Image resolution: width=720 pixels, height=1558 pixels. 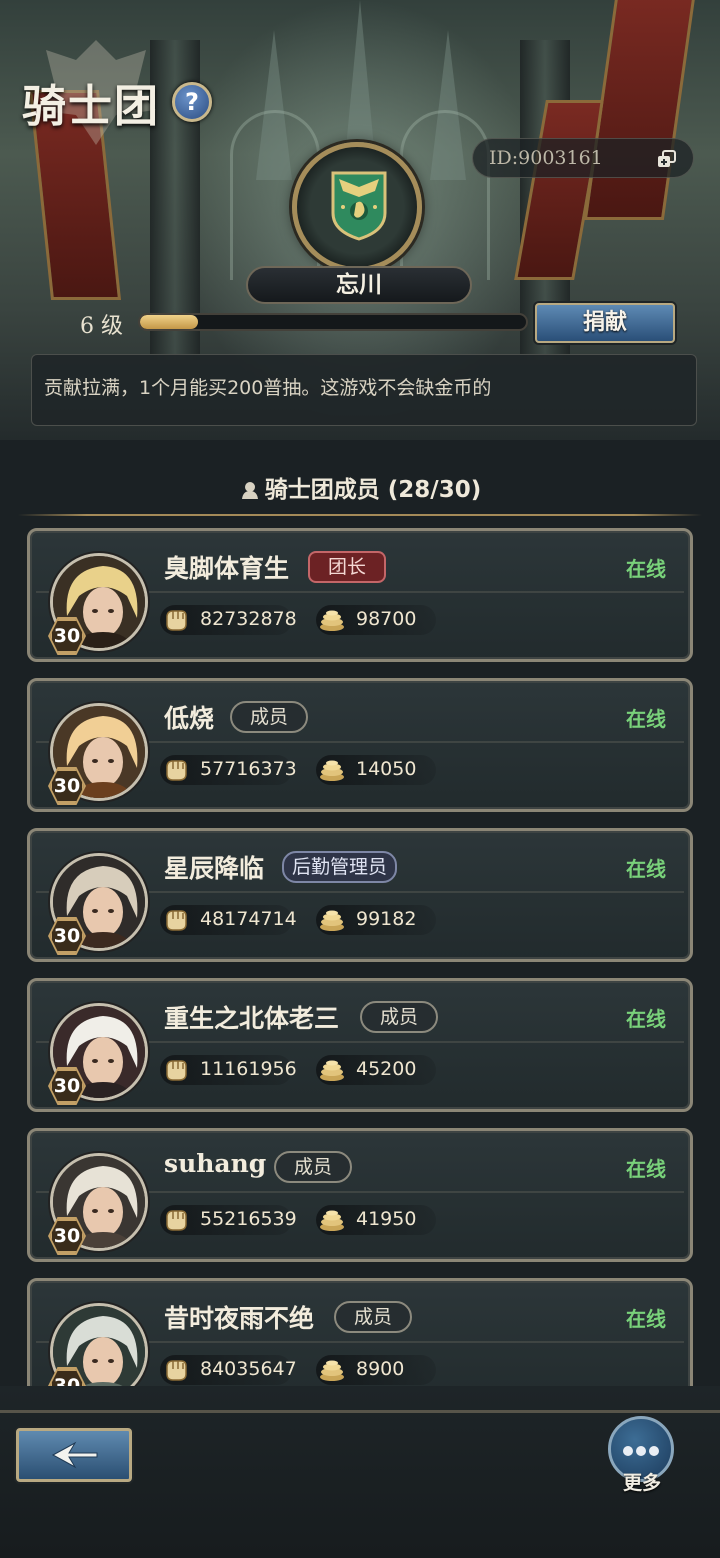 I want to click on member-name: 低烧, so click(x=189, y=718).